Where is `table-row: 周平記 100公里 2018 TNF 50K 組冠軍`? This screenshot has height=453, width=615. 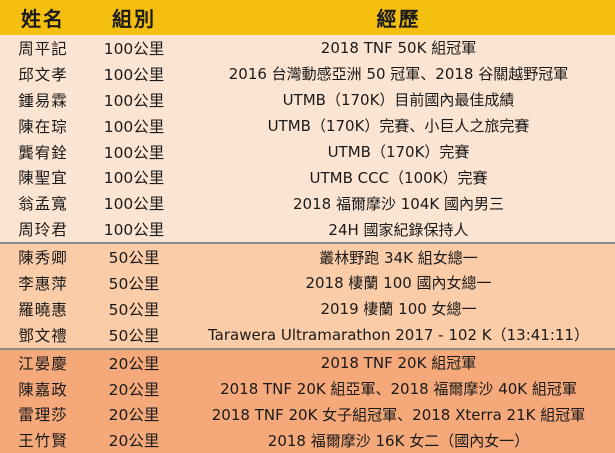 table-row: 周平記 100公里 2018 TNF 50K 組冠軍 is located at coordinates (307, 48).